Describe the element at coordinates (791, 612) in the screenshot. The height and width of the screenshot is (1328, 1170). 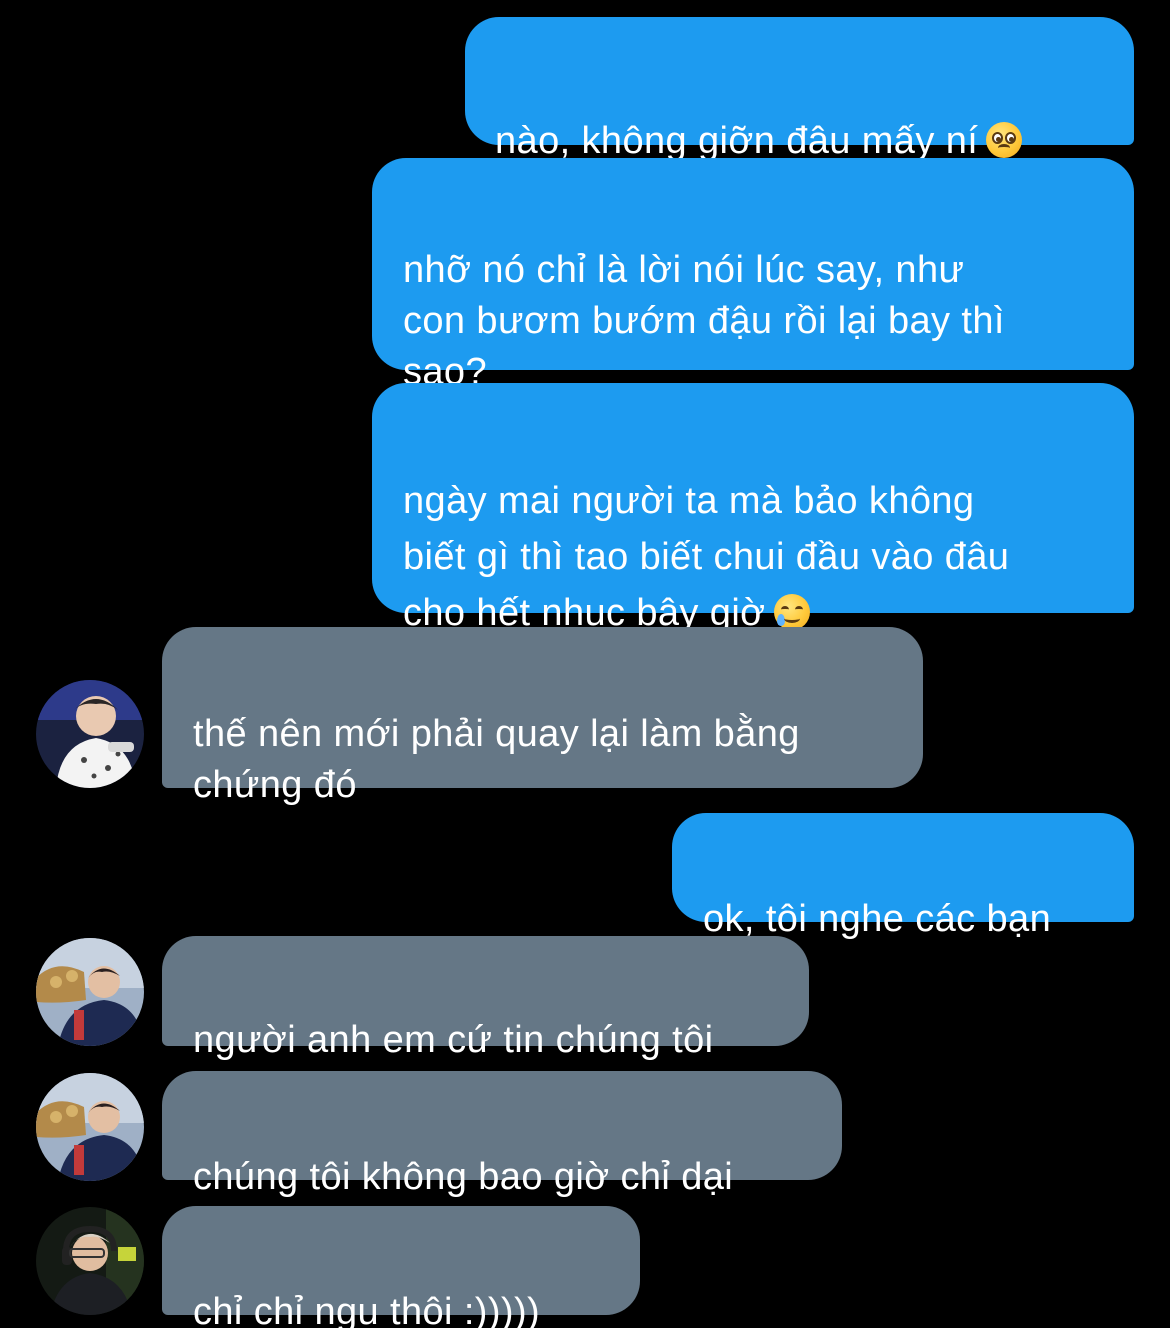
I see `smiling-face-with-tear-emoji` at that location.